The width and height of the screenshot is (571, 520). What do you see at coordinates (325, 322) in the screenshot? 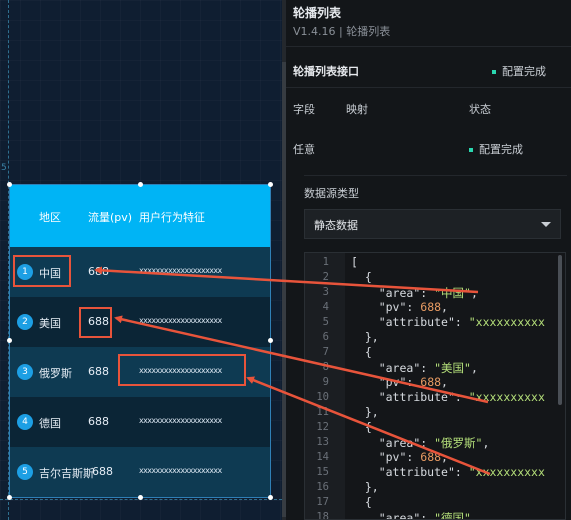
I see `line-number: 5` at bounding box center [325, 322].